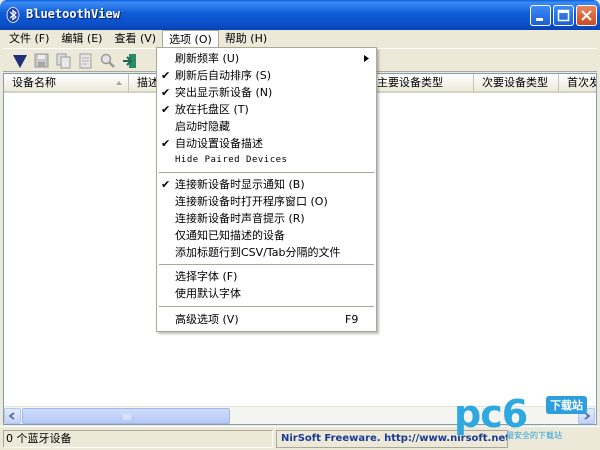 The height and width of the screenshot is (450, 600). What do you see at coordinates (410, 82) in the screenshot?
I see `column-label: 主要设备类型` at bounding box center [410, 82].